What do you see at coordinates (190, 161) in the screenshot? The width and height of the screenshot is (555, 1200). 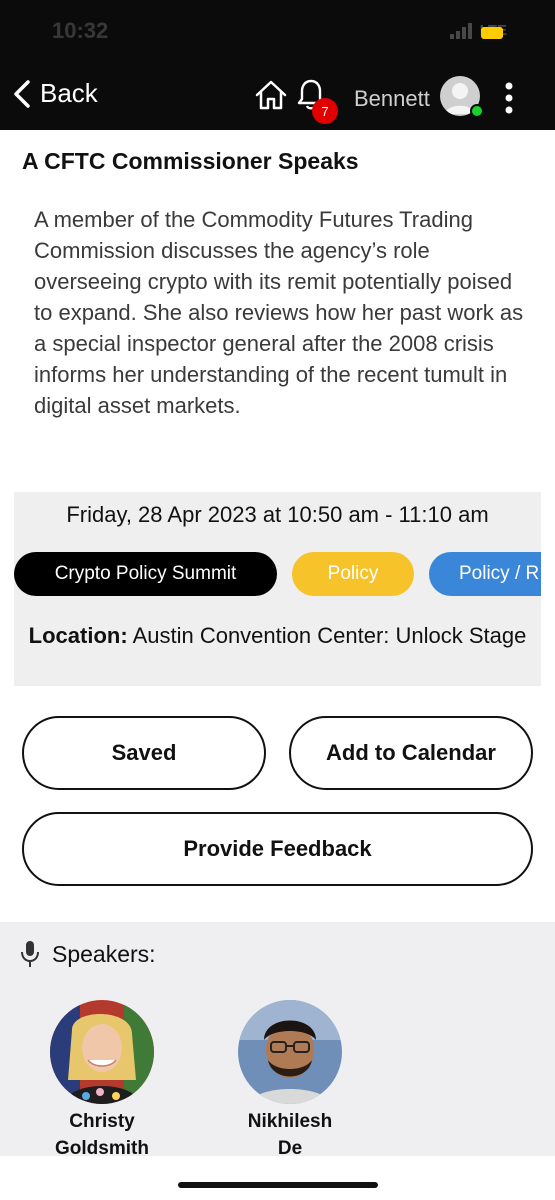 I see `session-title: A CFTC Commissioner Speaks` at bounding box center [190, 161].